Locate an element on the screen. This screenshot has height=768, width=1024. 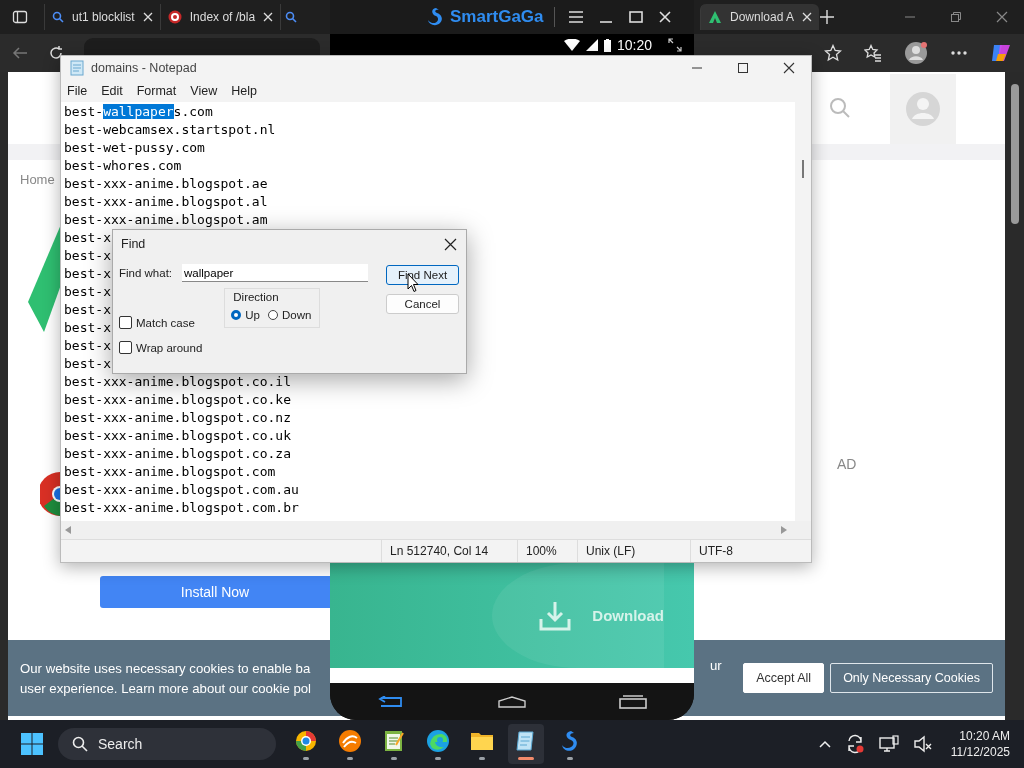
text-line: best-xxx-anime.blogspot.com.br is located at coordinates (181, 508).